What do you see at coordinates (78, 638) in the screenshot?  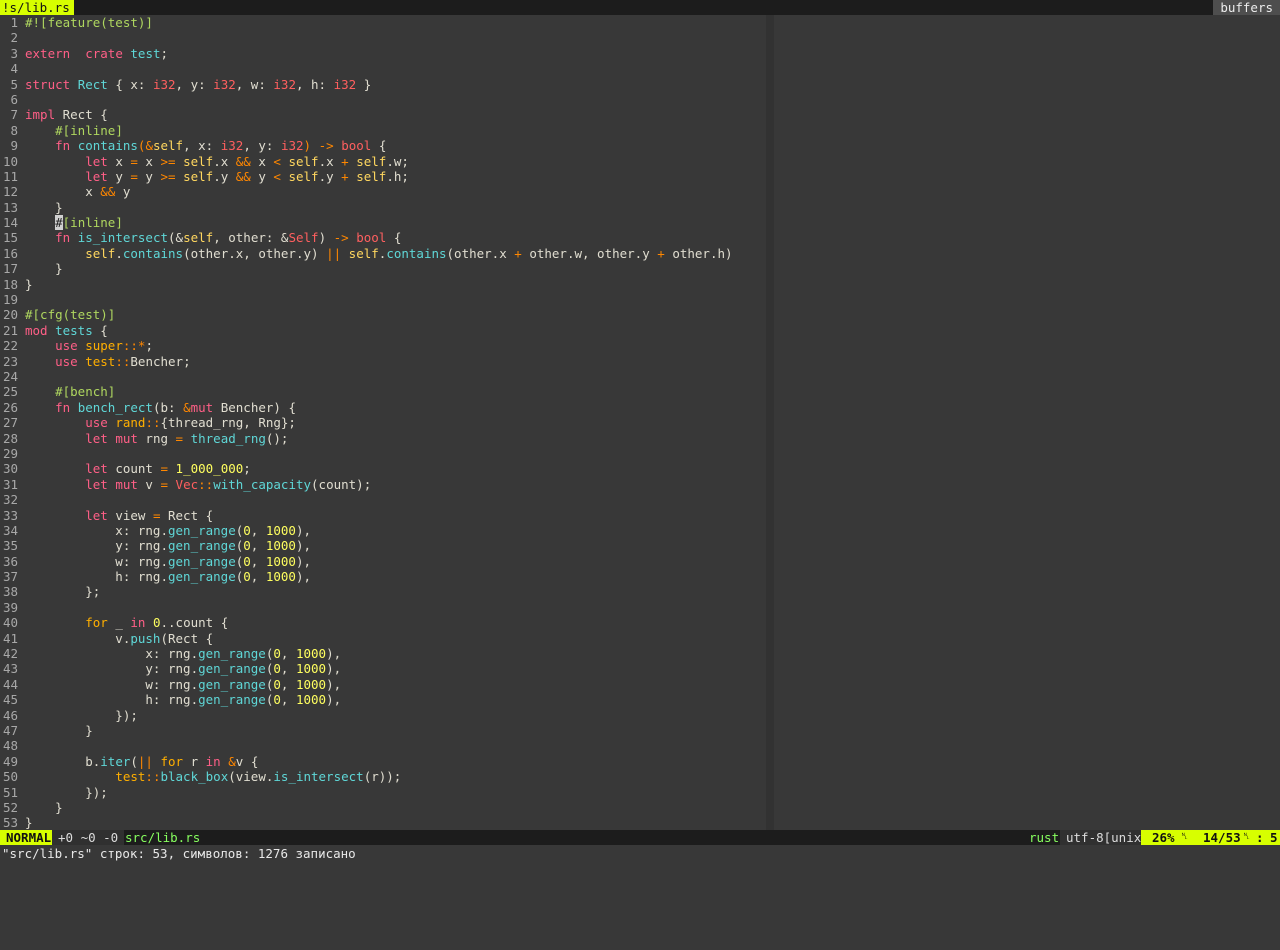 I see `code-token: v.` at bounding box center [78, 638].